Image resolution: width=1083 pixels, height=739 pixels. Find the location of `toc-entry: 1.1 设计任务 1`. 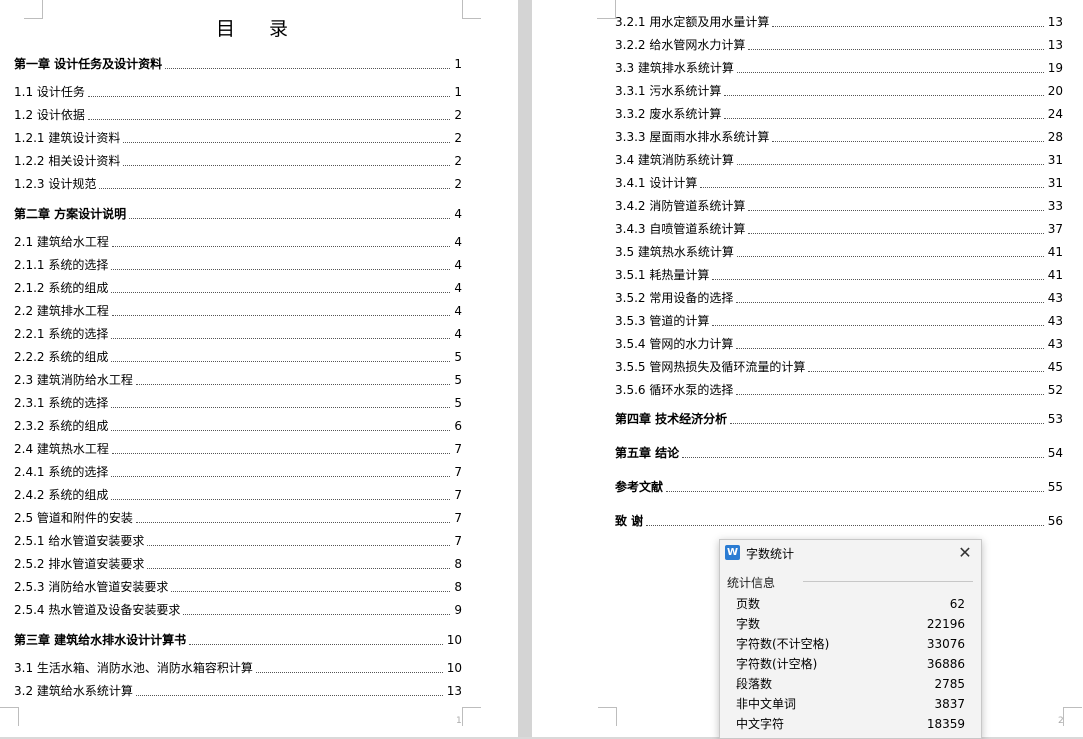

toc-entry: 1.1 设计任务 1 is located at coordinates (238, 92).